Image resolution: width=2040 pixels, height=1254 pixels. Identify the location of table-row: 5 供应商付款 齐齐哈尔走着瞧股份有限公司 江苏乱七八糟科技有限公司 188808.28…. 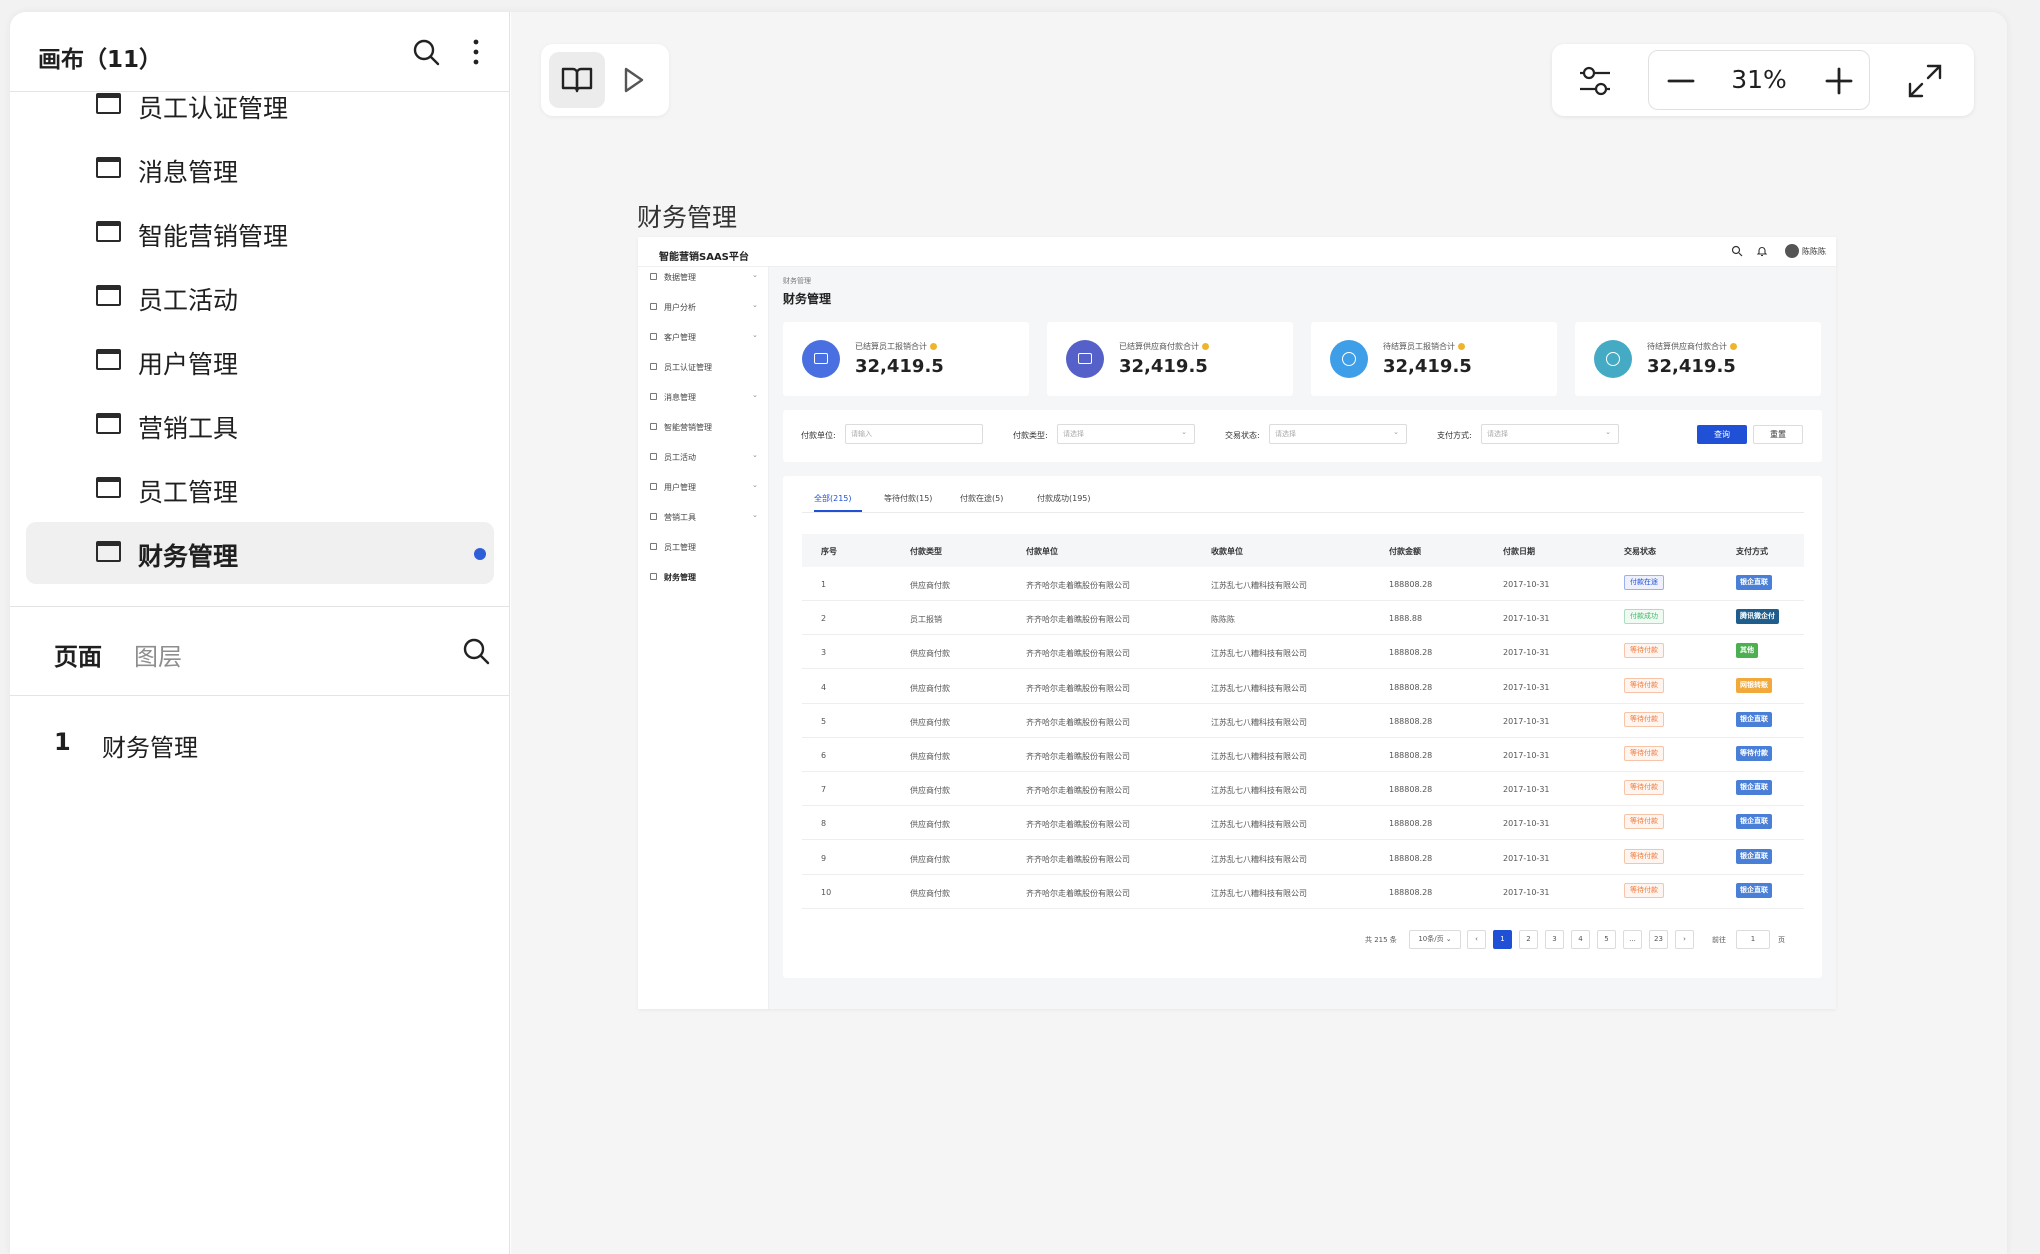
(1303, 721).